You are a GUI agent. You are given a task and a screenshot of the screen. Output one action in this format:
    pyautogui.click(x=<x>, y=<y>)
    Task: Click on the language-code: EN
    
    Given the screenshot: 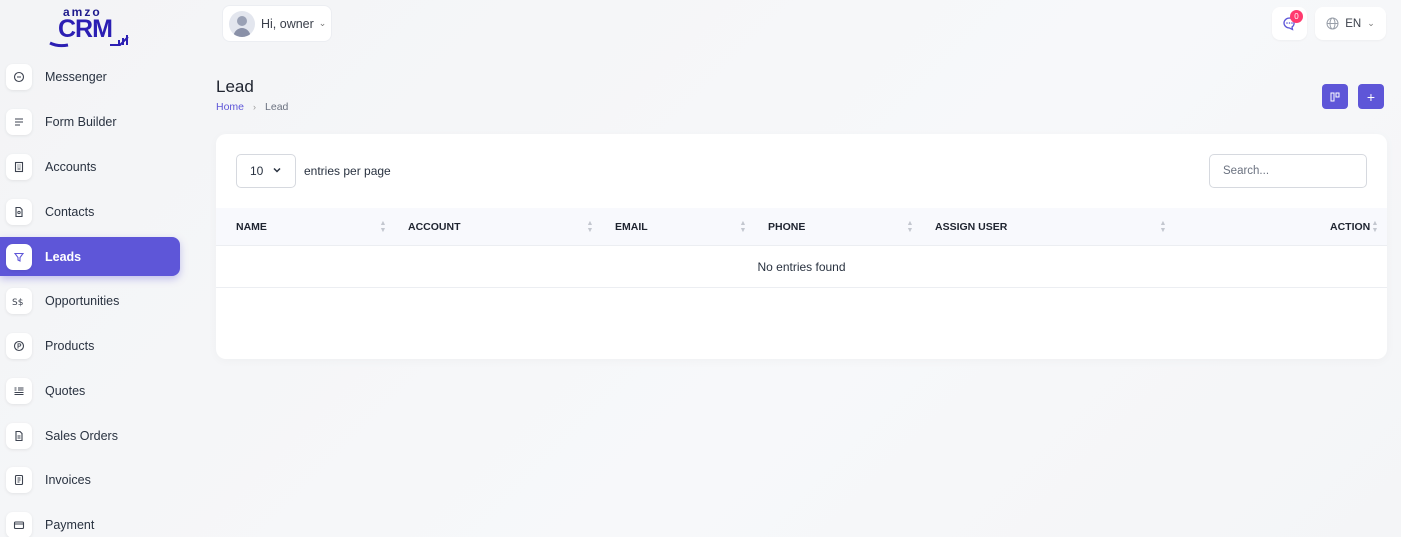 What is the action you would take?
    pyautogui.click(x=1353, y=23)
    